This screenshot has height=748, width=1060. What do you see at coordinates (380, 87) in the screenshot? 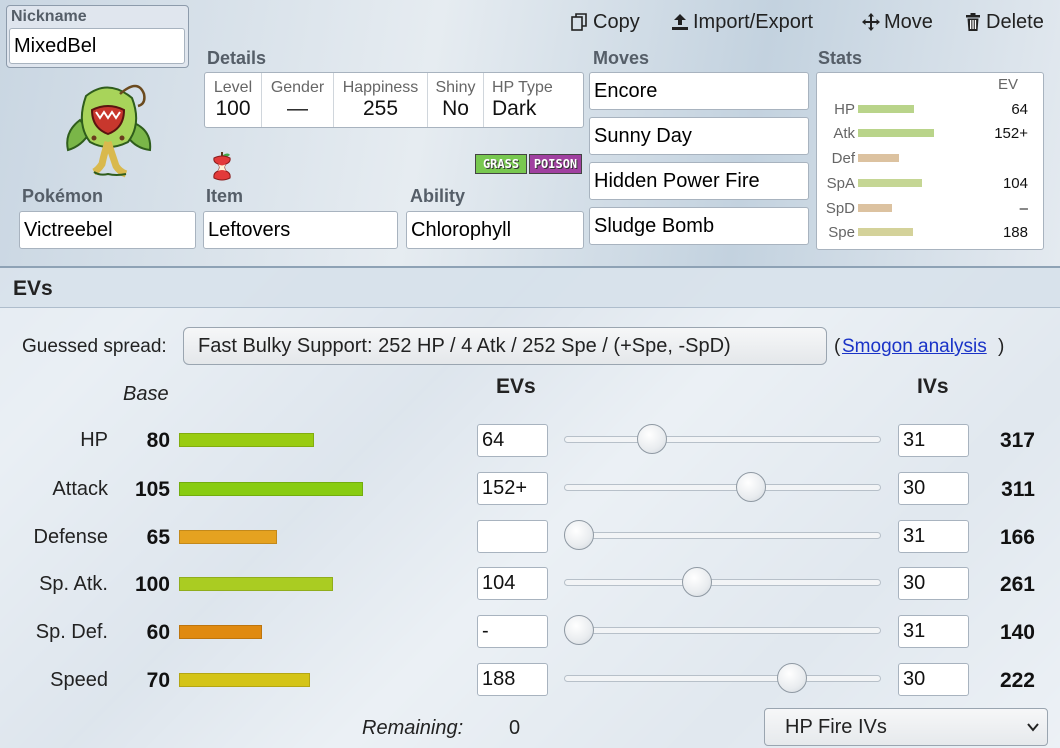
I see `happiness-label: Happiness` at bounding box center [380, 87].